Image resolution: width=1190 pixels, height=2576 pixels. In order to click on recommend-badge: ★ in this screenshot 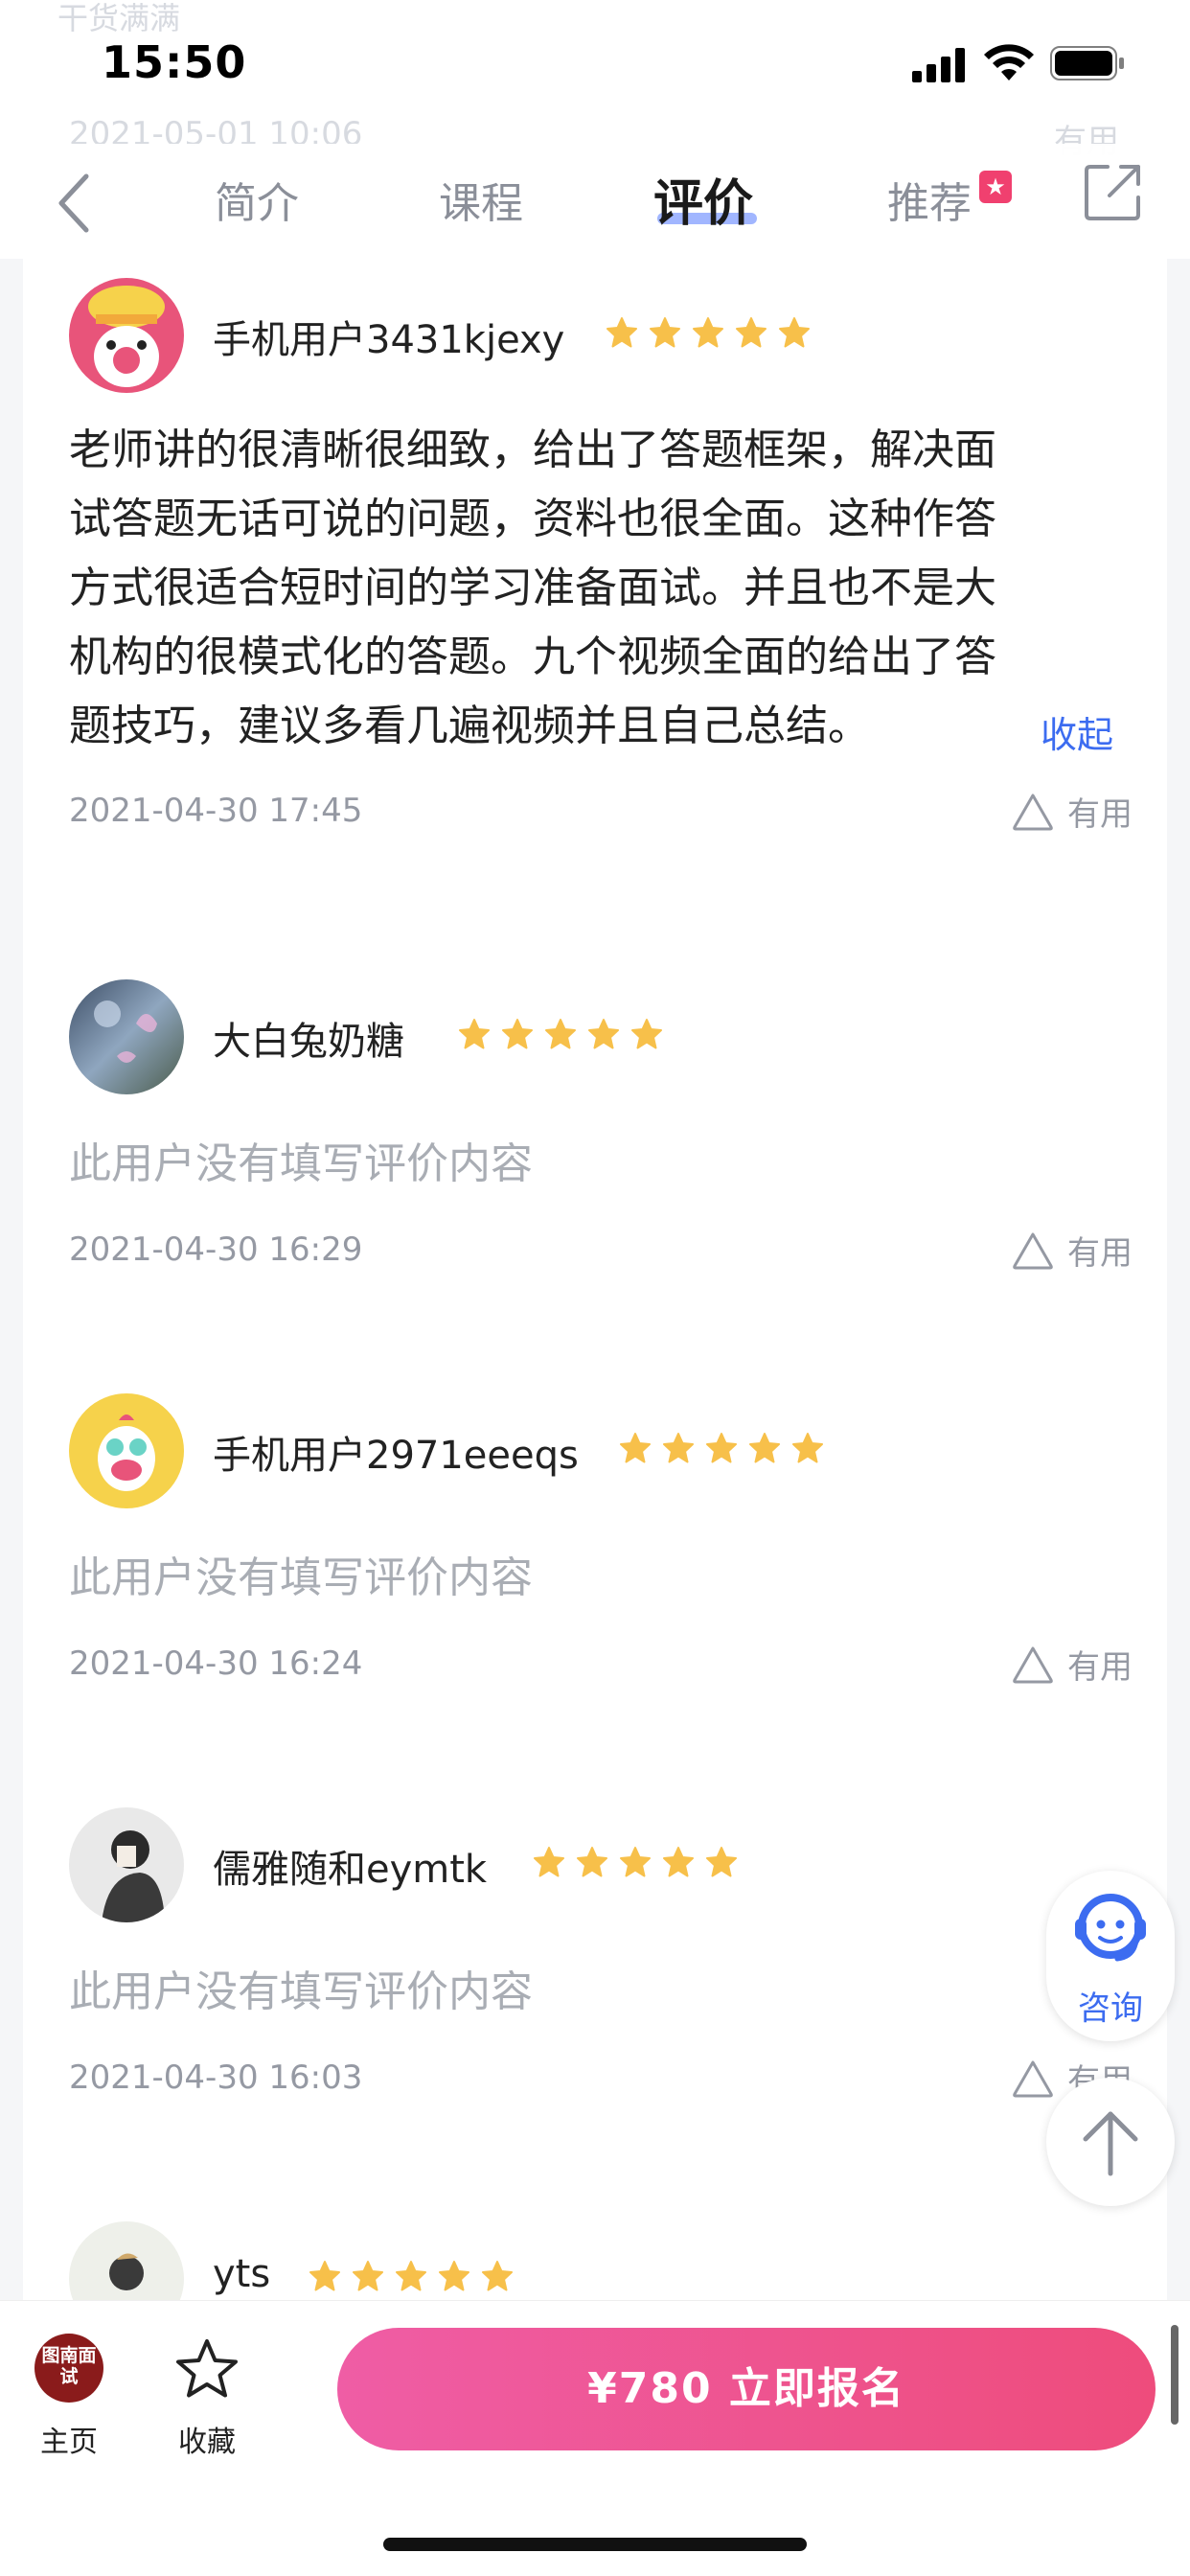, I will do `click(996, 187)`.